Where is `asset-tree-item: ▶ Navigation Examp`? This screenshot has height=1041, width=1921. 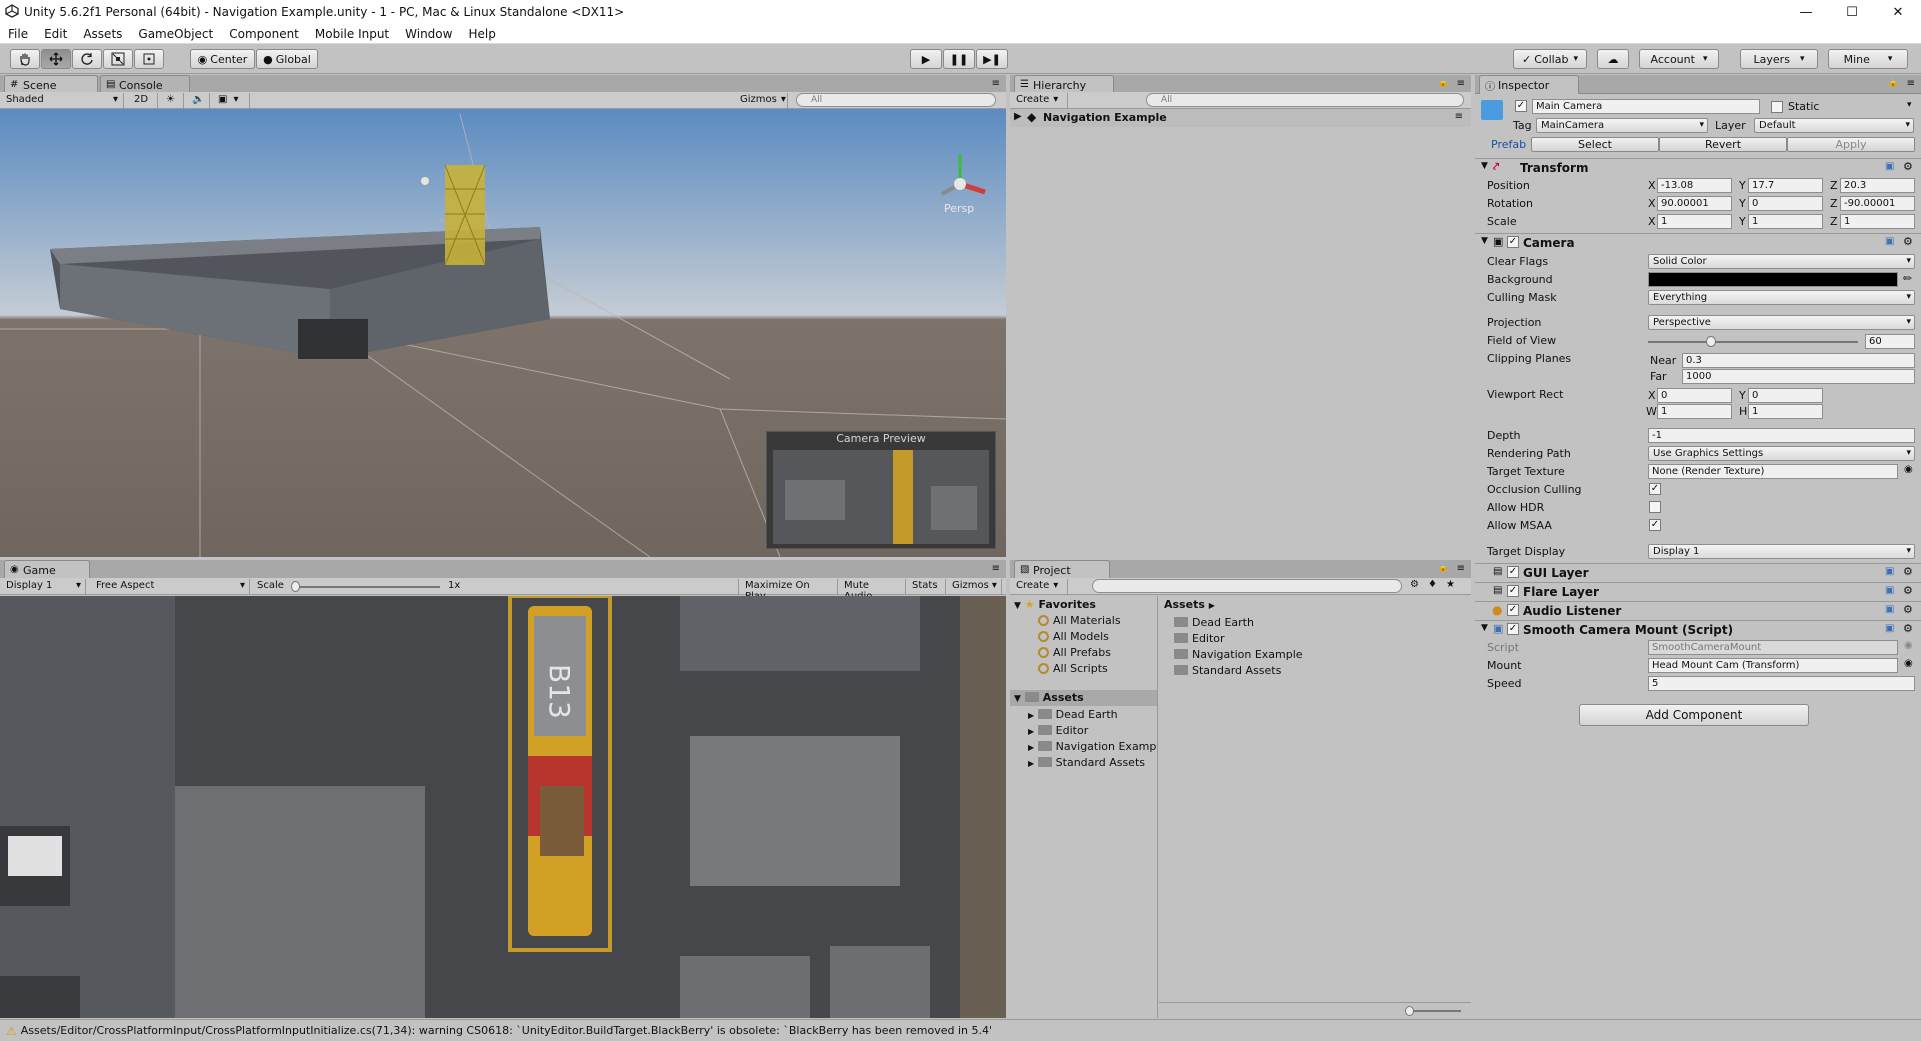
asset-tree-item: ▶ Navigation Examp is located at coordinates (1092, 746).